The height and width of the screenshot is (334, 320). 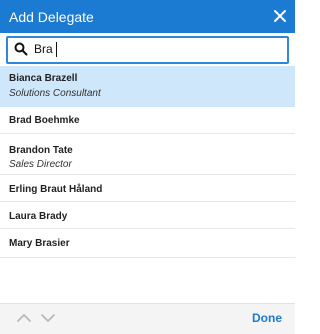 I want to click on previous-button, so click(x=24, y=318).